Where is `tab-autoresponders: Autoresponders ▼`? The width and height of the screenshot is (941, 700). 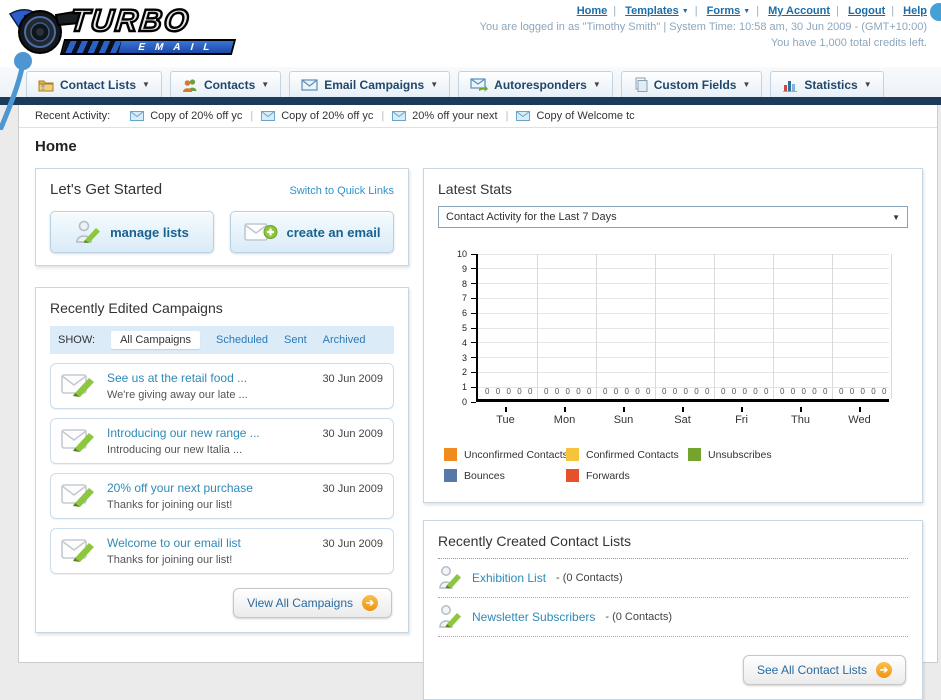 tab-autoresponders: Autoresponders ▼ is located at coordinates (535, 84).